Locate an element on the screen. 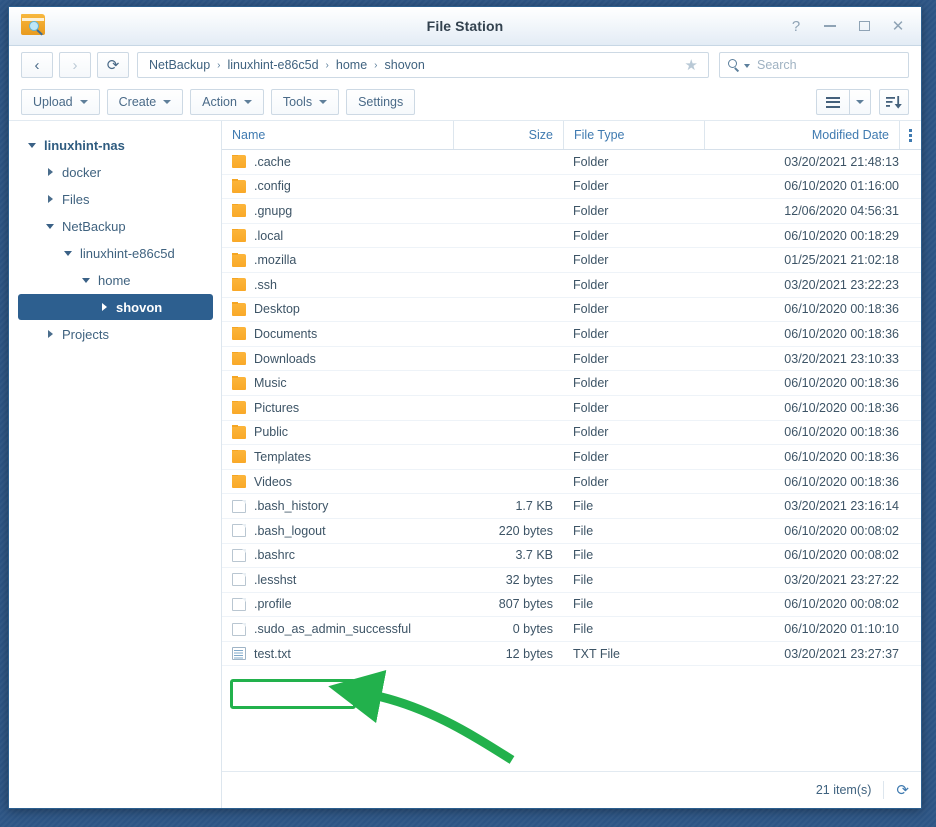 This screenshot has width=936, height=827. upload-button: Upload is located at coordinates (60, 102).